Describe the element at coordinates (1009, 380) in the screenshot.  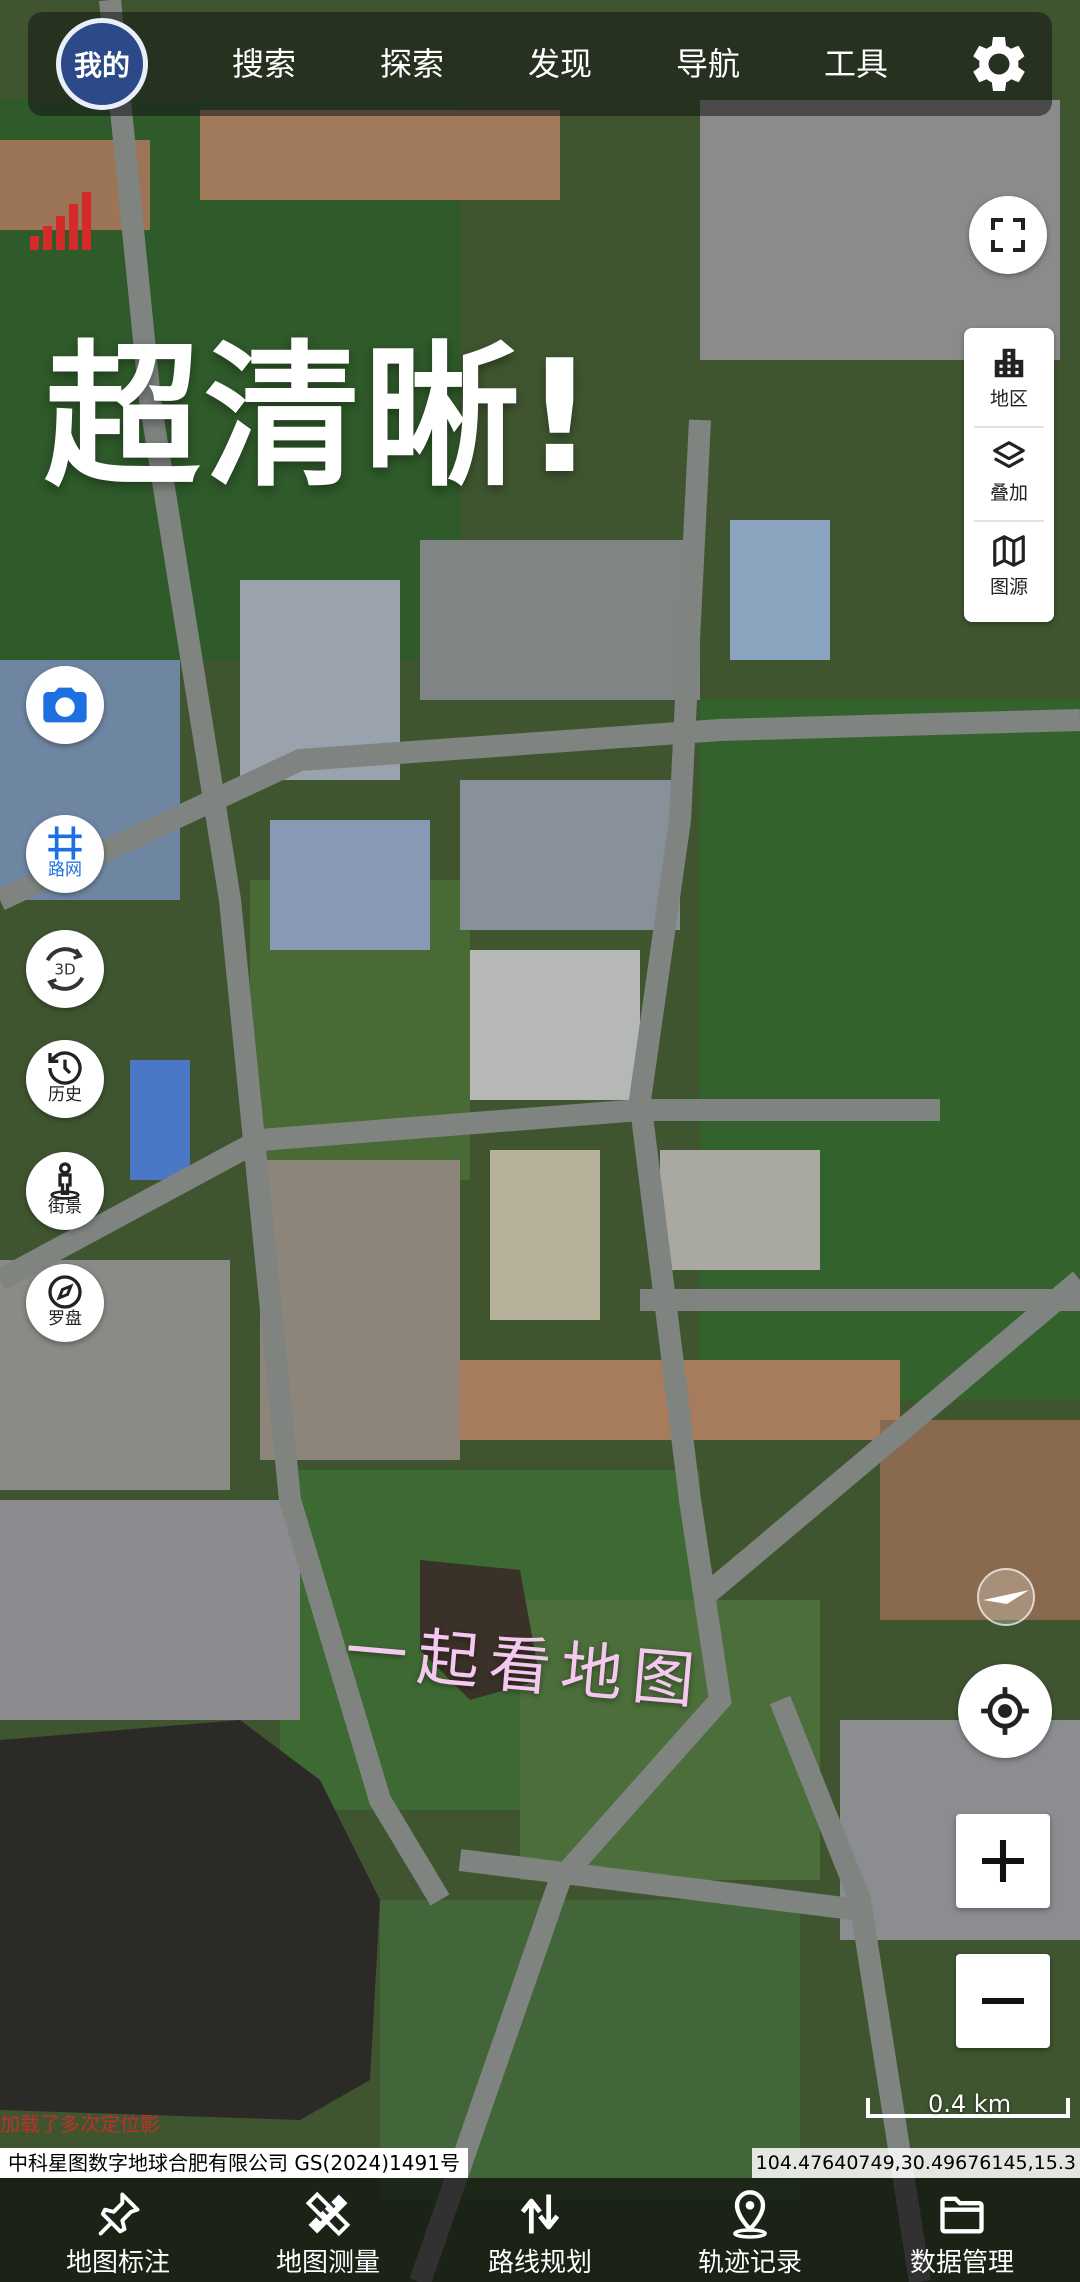
I see `layer-region-button: 地区` at that location.